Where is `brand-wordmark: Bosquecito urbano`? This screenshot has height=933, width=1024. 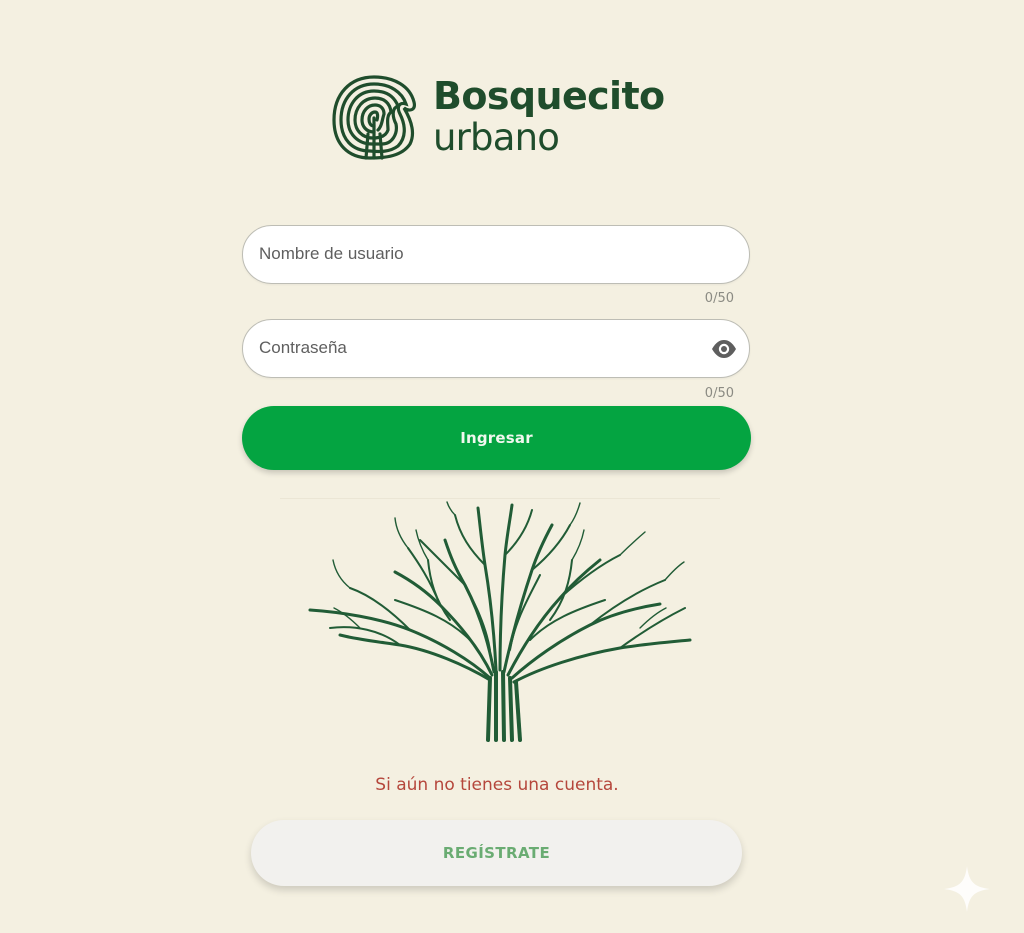 brand-wordmark: Bosquecito urbano is located at coordinates (549, 116).